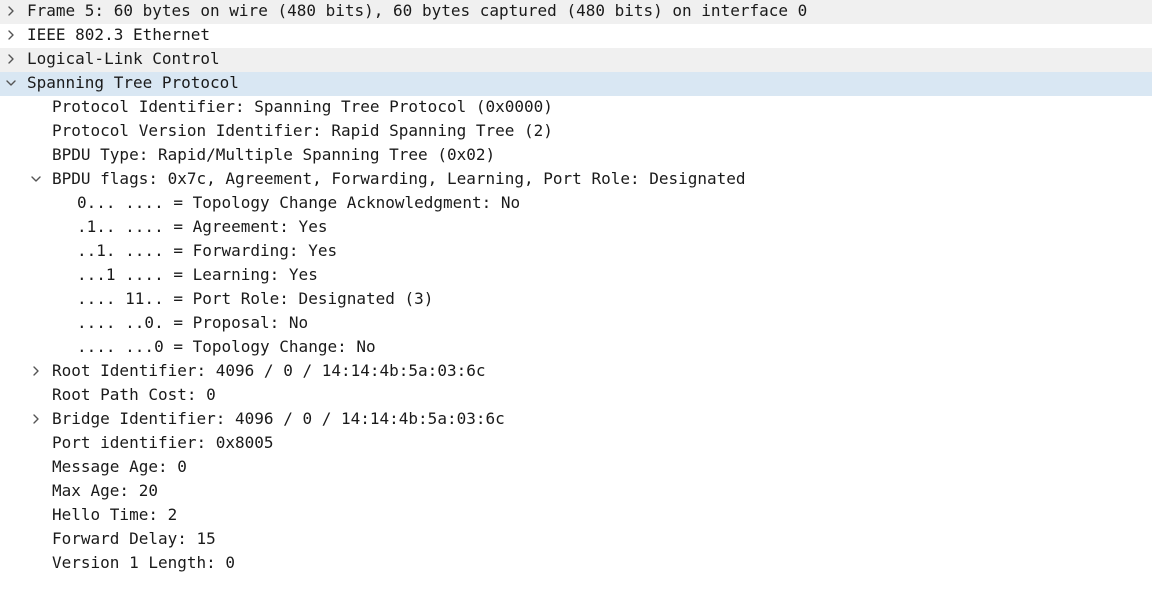  What do you see at coordinates (576, 540) in the screenshot?
I see `tree-row-forward-delay: Forward Delay: 15` at bounding box center [576, 540].